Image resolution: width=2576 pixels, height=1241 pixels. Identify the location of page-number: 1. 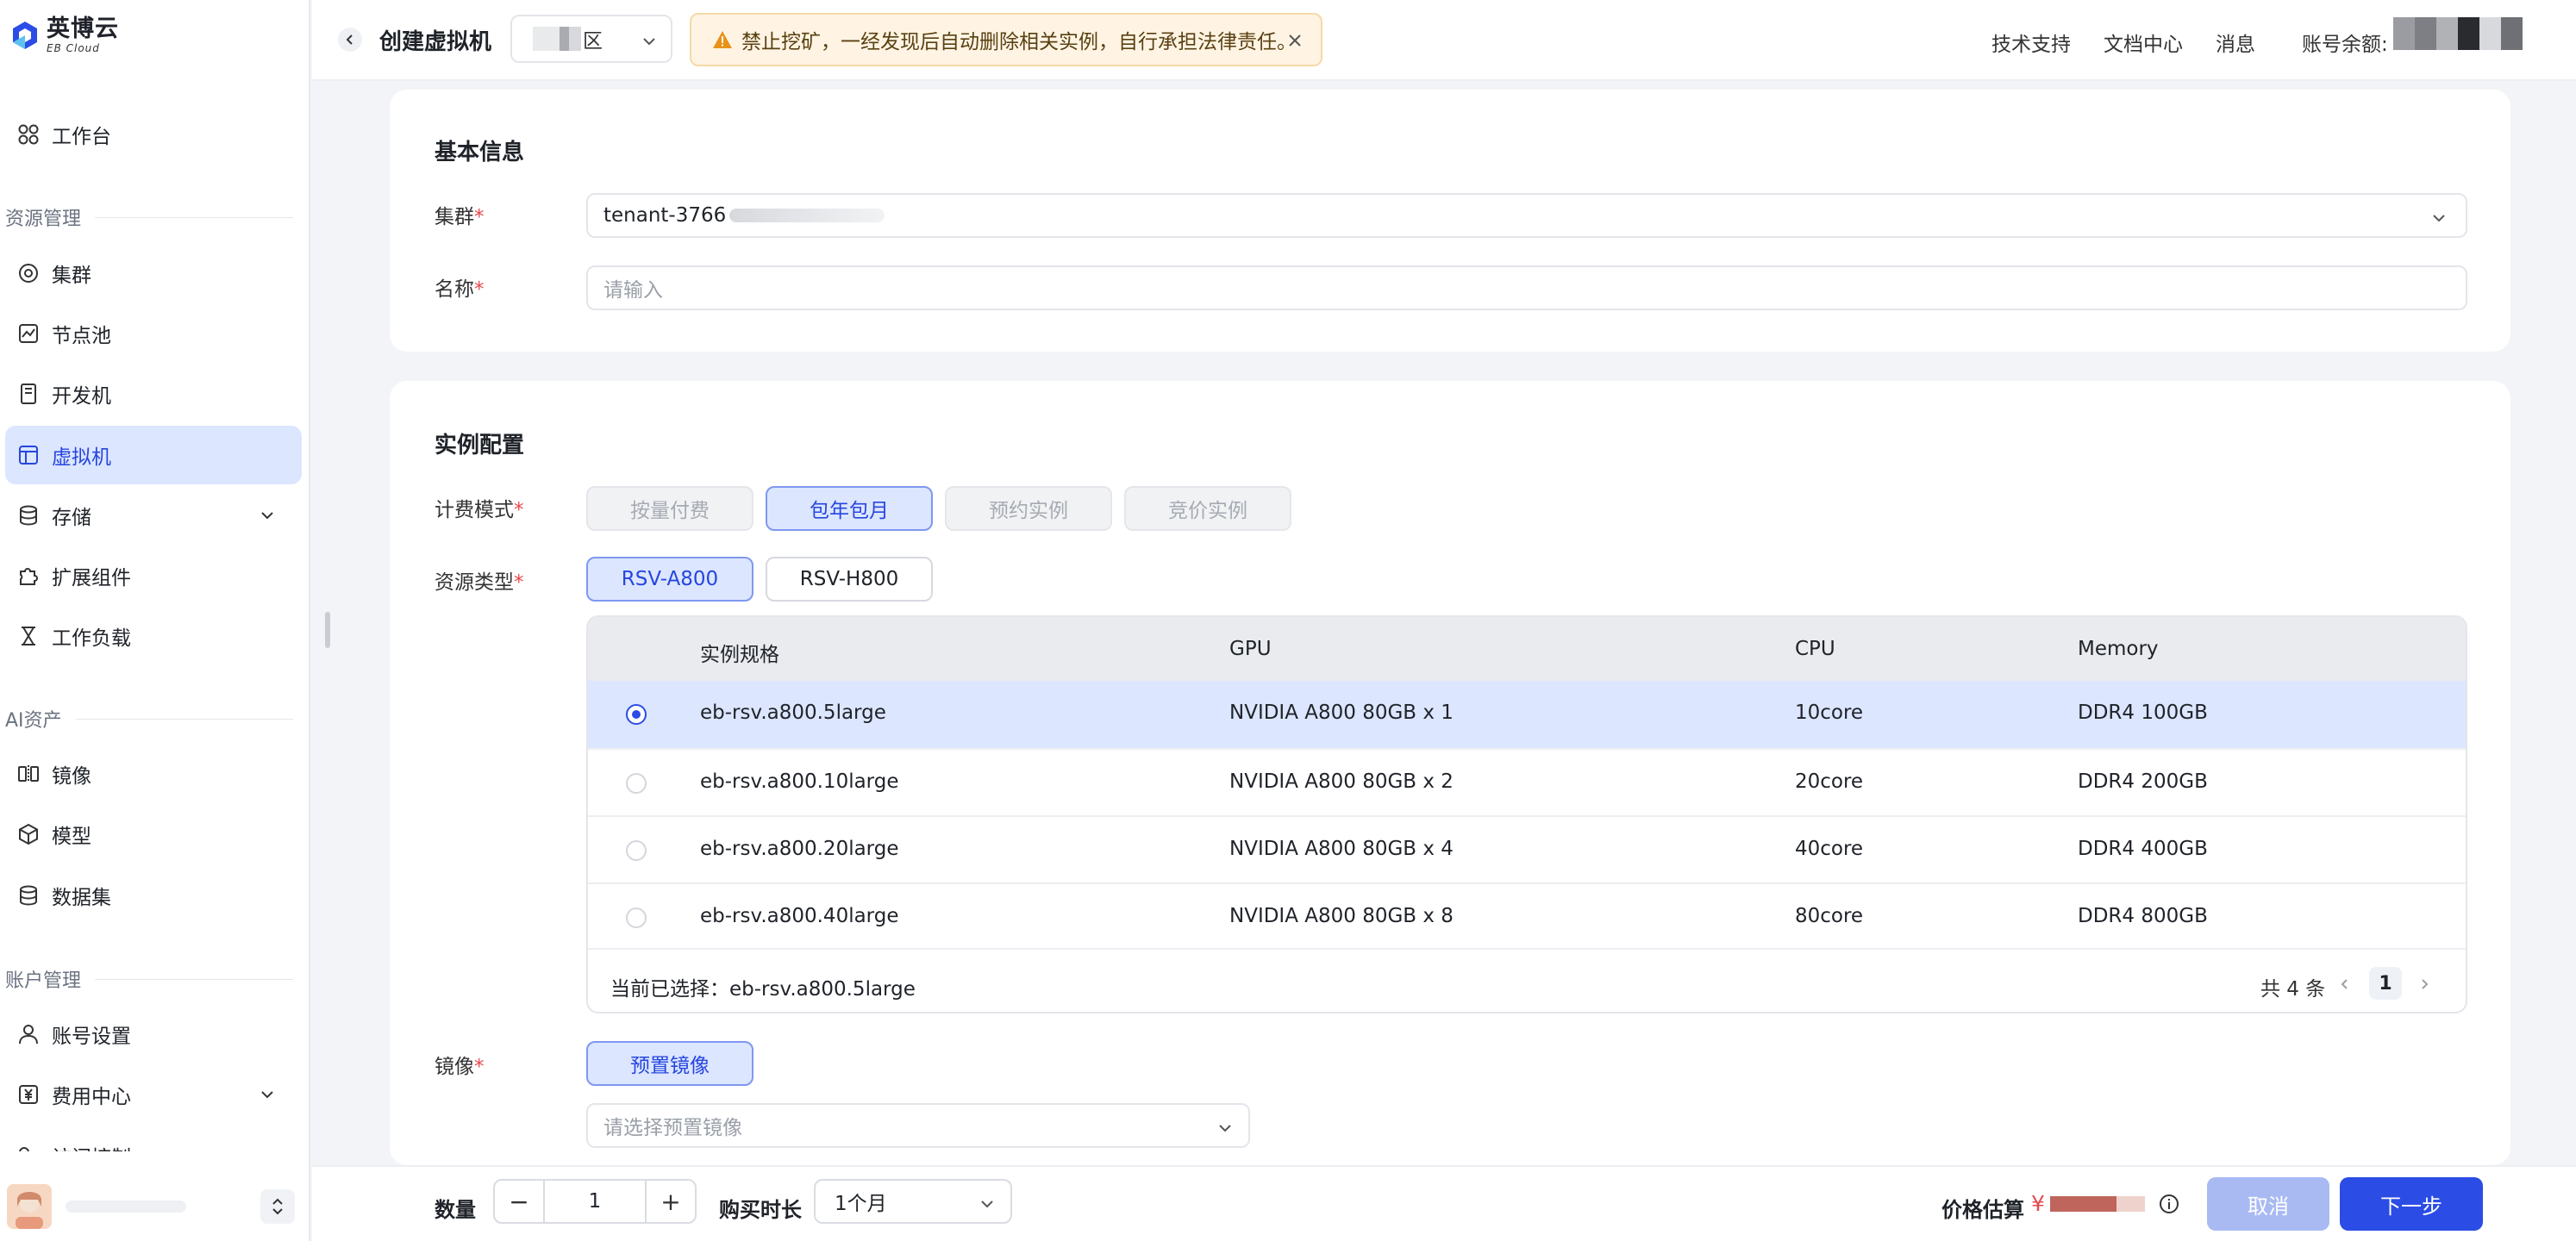
(2385, 983).